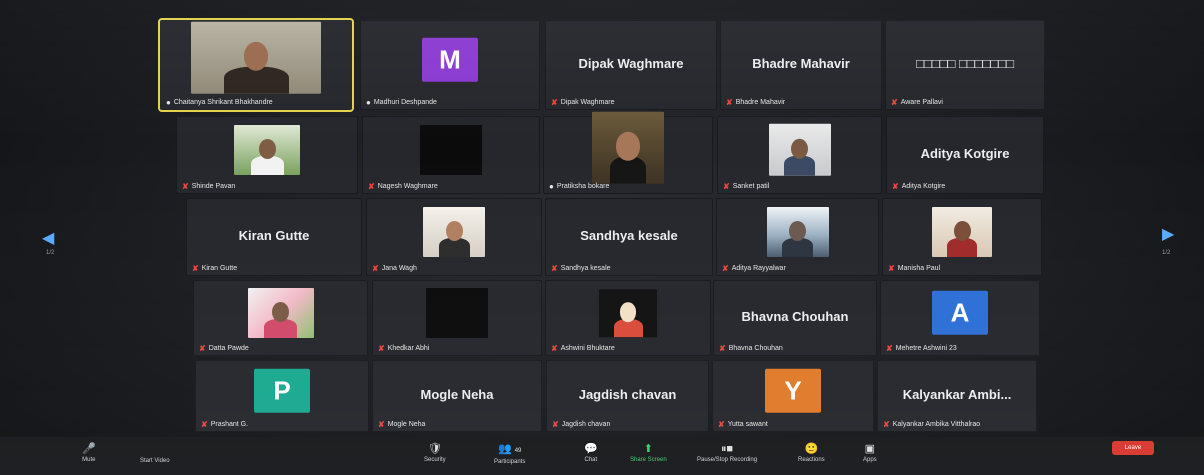  Describe the element at coordinates (282, 396) in the screenshot. I see `participant-tile: P ✘ Prashant G.` at that location.